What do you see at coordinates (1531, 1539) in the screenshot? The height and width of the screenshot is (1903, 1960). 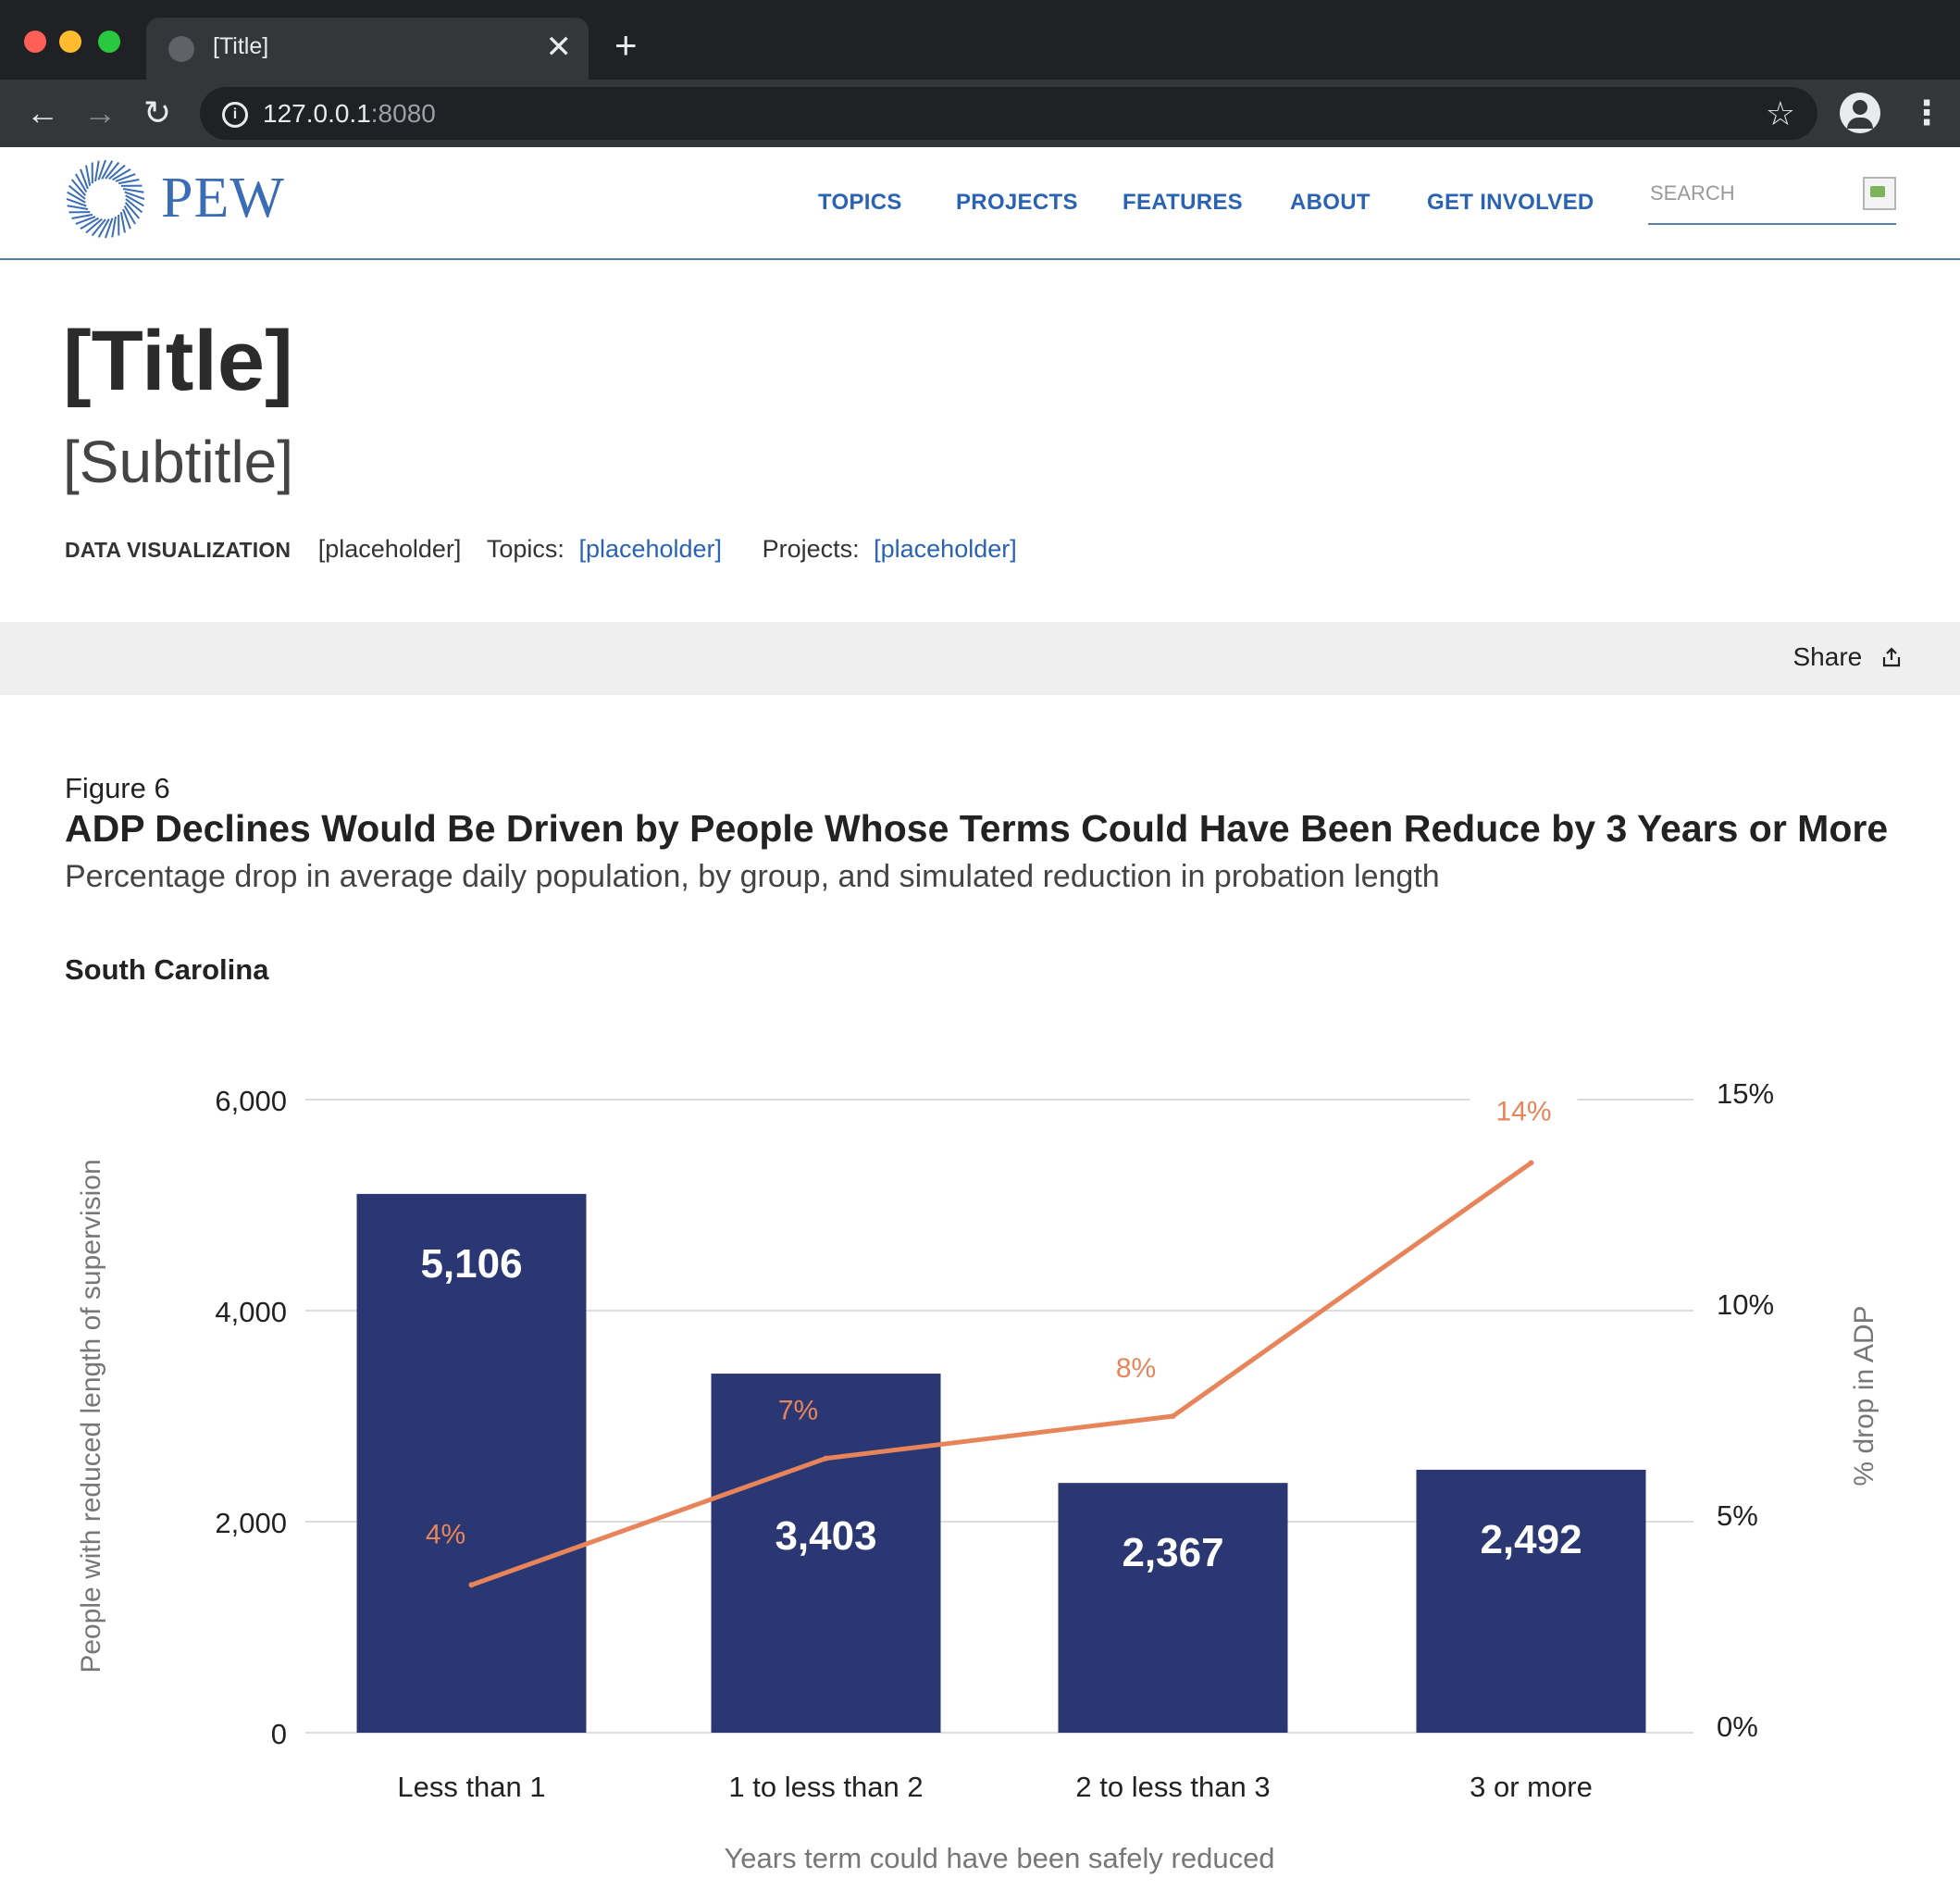 I see `bar-value-label: 2,492` at bounding box center [1531, 1539].